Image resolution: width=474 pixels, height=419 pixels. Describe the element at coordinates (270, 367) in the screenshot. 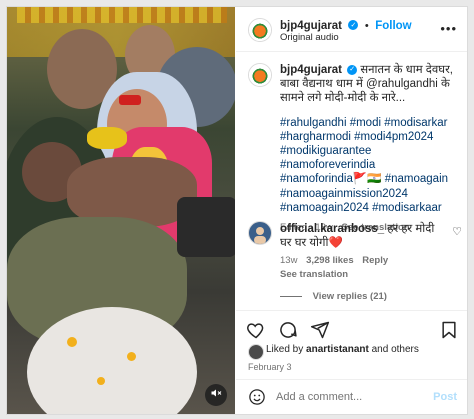

I see `post-date: February 3` at that location.